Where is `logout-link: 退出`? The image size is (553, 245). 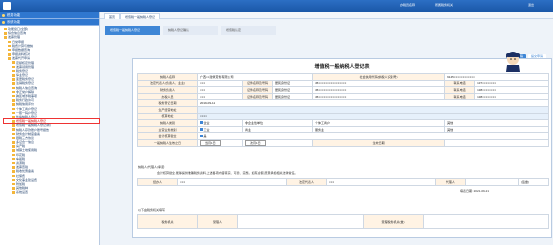
logout-link: 退出 is located at coordinates (531, 5).